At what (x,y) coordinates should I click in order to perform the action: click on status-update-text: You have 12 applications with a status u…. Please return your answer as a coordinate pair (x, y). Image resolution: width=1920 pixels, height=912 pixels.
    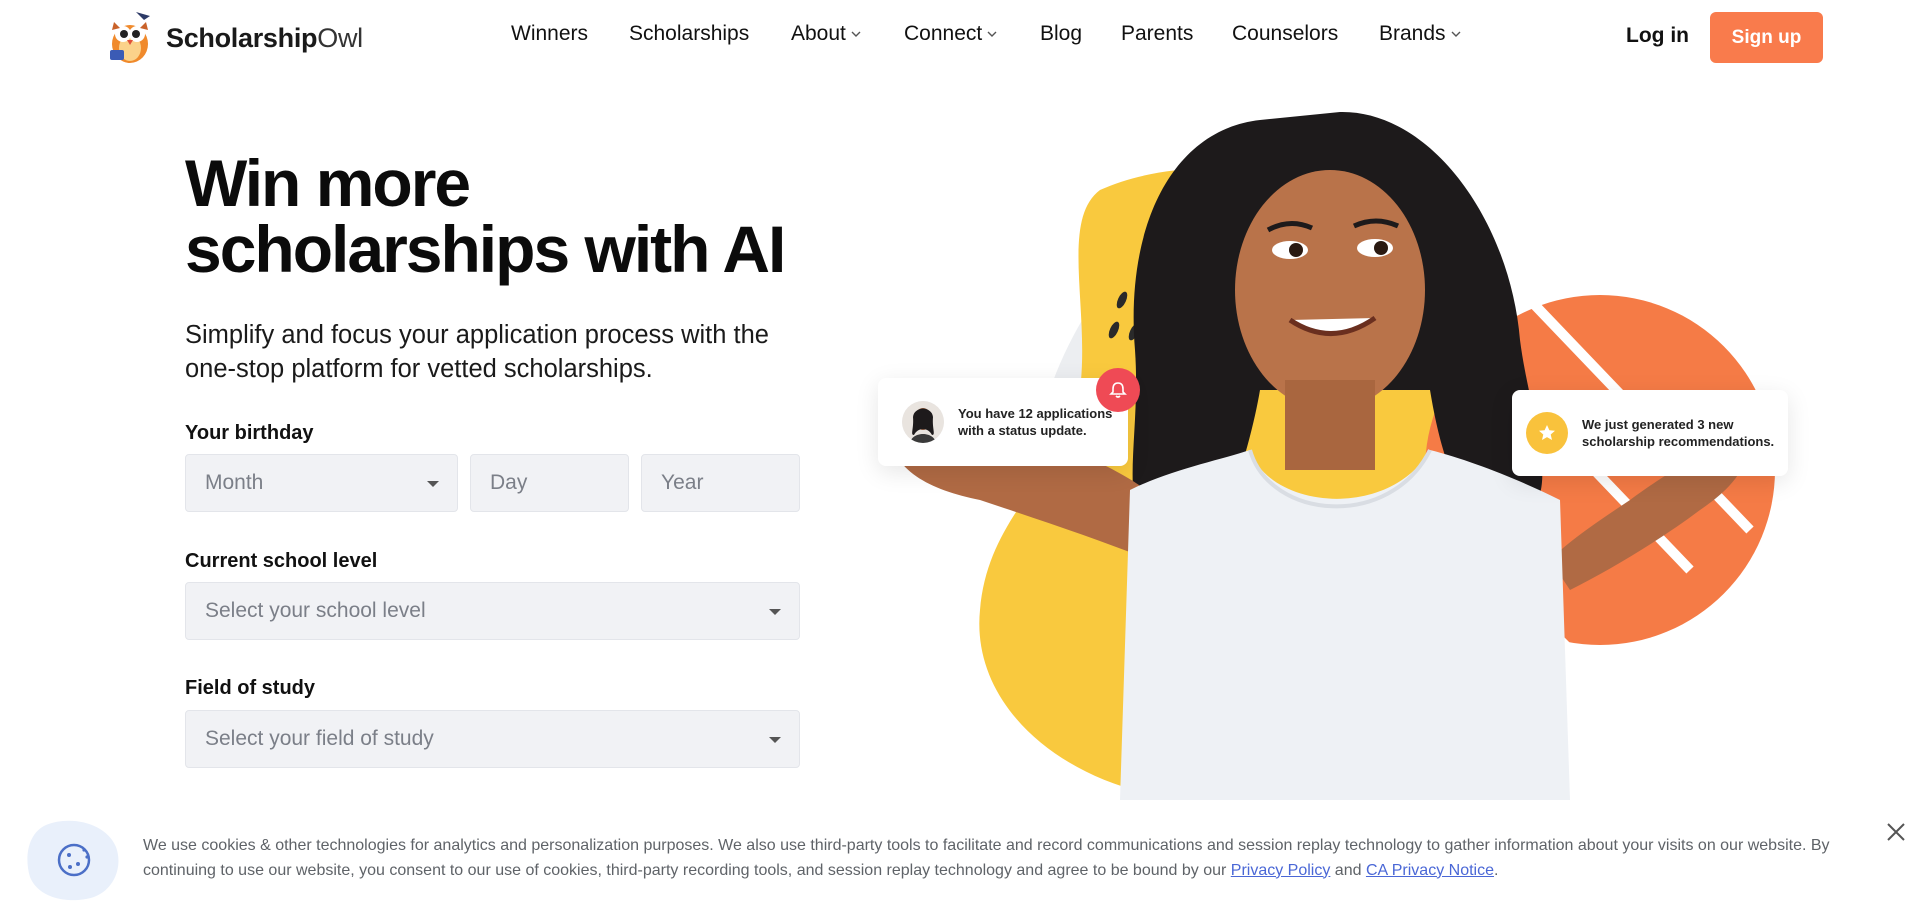
    Looking at the image, I should click on (1035, 422).